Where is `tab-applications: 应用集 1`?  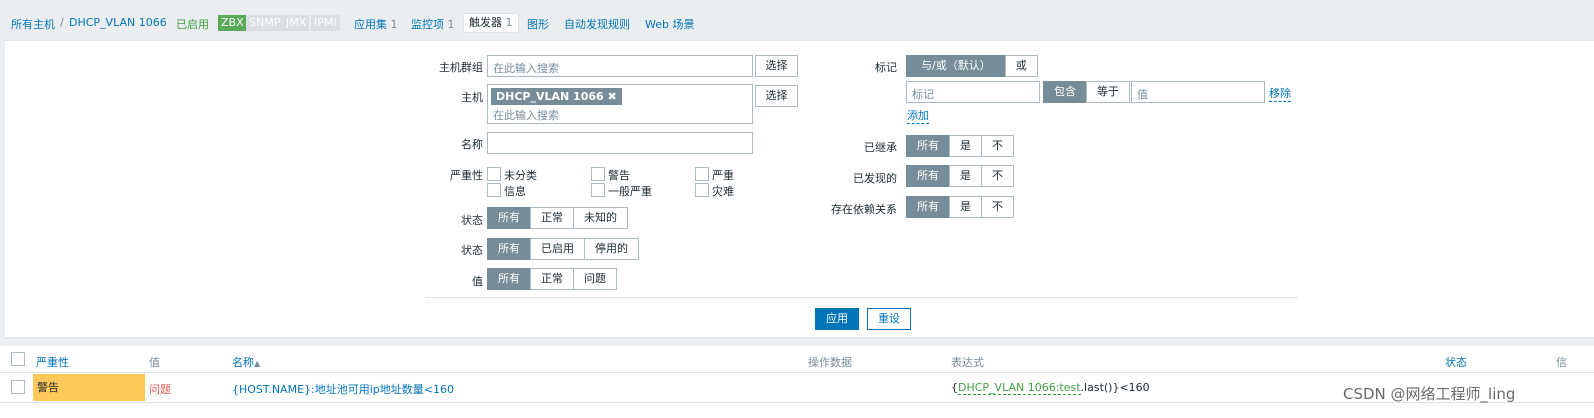 tab-applications: 应用集 1 is located at coordinates (376, 24).